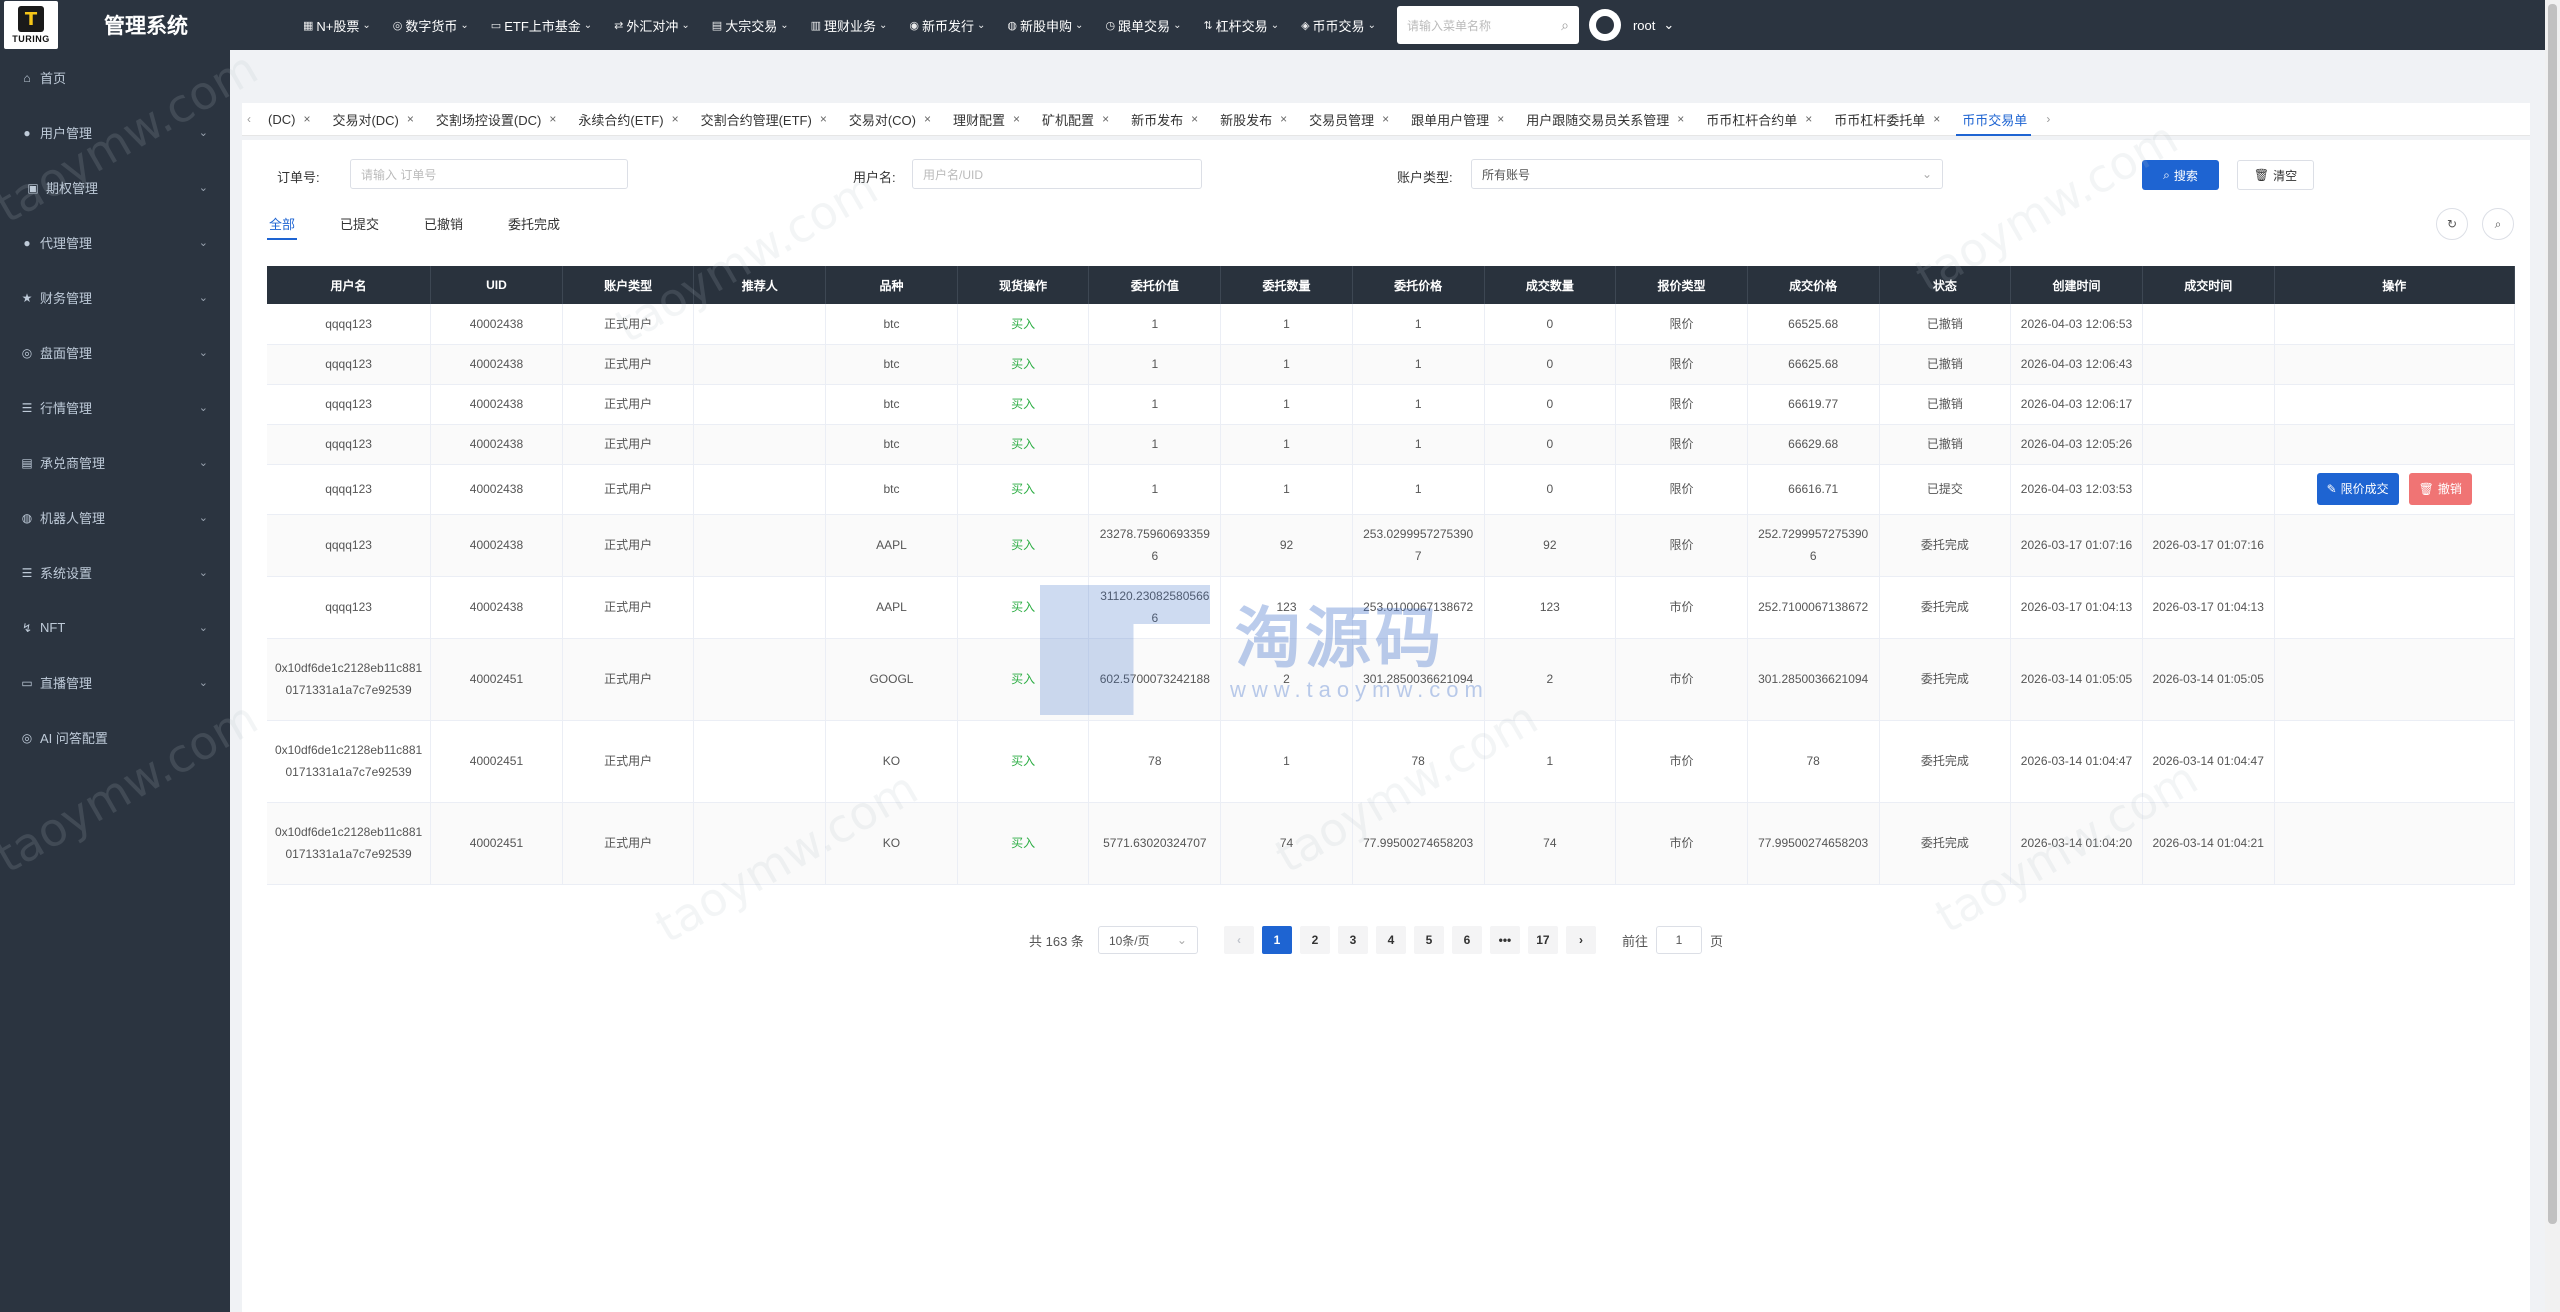 The width and height of the screenshot is (2560, 1312). Describe the element at coordinates (1504, 940) in the screenshot. I see `page-button: •••` at that location.